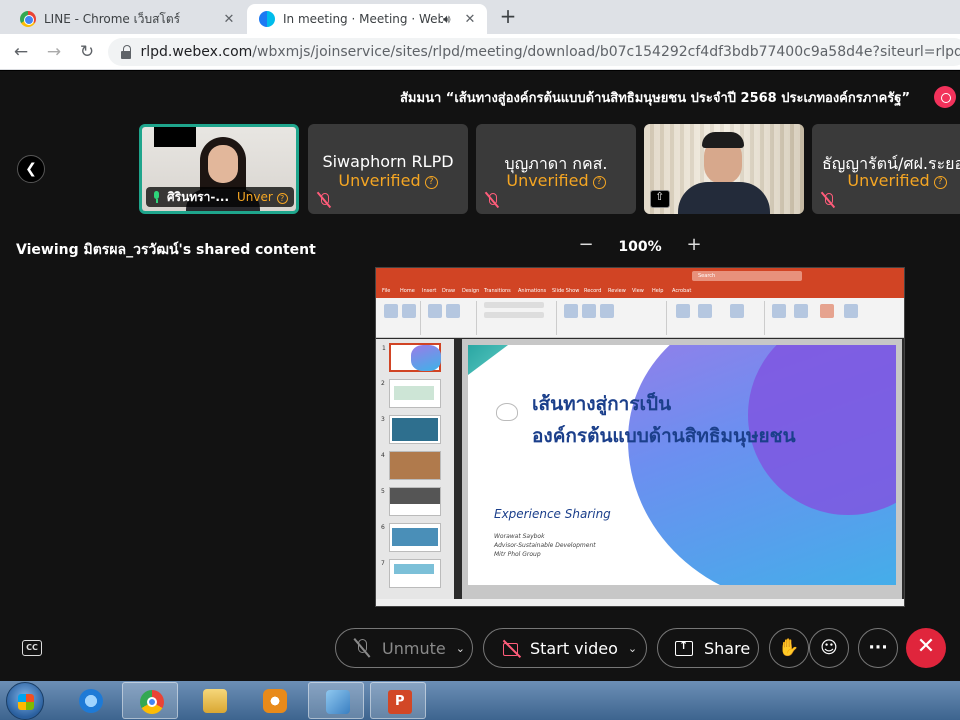 Image resolution: width=960 pixels, height=720 pixels. I want to click on closed-captions-button: CC, so click(32, 648).